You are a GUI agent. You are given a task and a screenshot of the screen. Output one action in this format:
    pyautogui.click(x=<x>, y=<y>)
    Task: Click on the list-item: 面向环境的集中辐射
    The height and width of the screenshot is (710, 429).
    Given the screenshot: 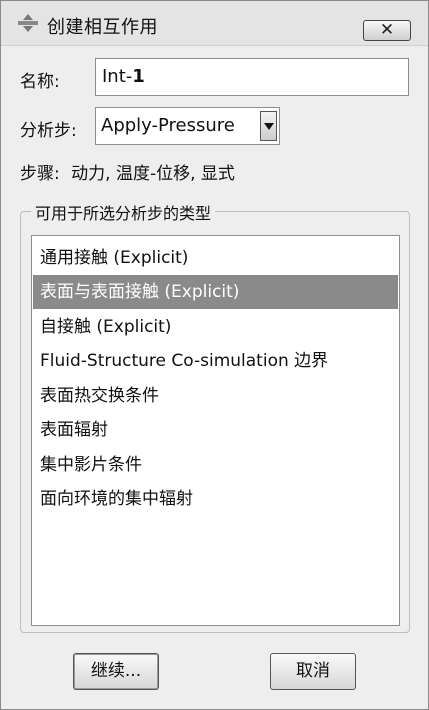 What is the action you would take?
    pyautogui.click(x=215, y=499)
    